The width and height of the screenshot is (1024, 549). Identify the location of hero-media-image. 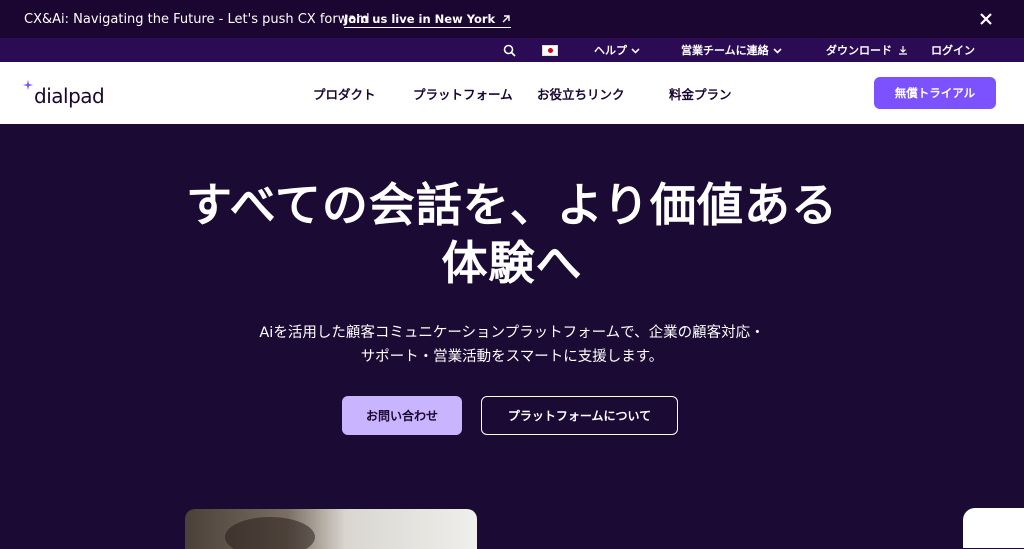
(331, 529).